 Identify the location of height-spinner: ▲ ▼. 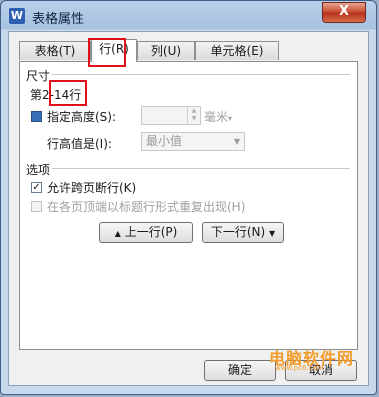
(171, 115).